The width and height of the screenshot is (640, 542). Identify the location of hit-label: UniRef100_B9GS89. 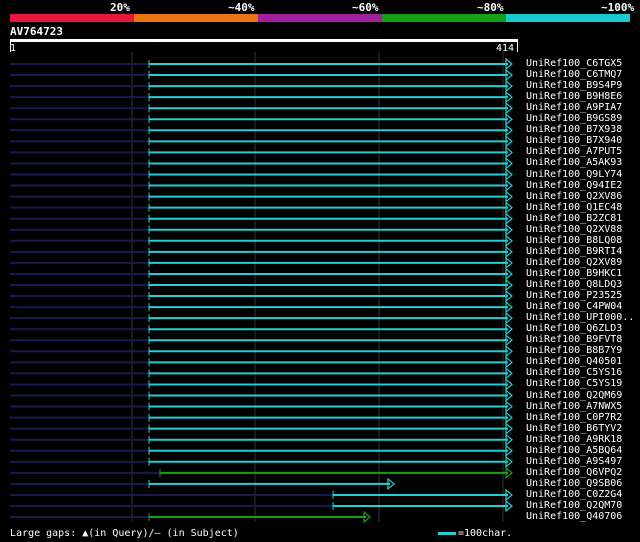
(574, 118).